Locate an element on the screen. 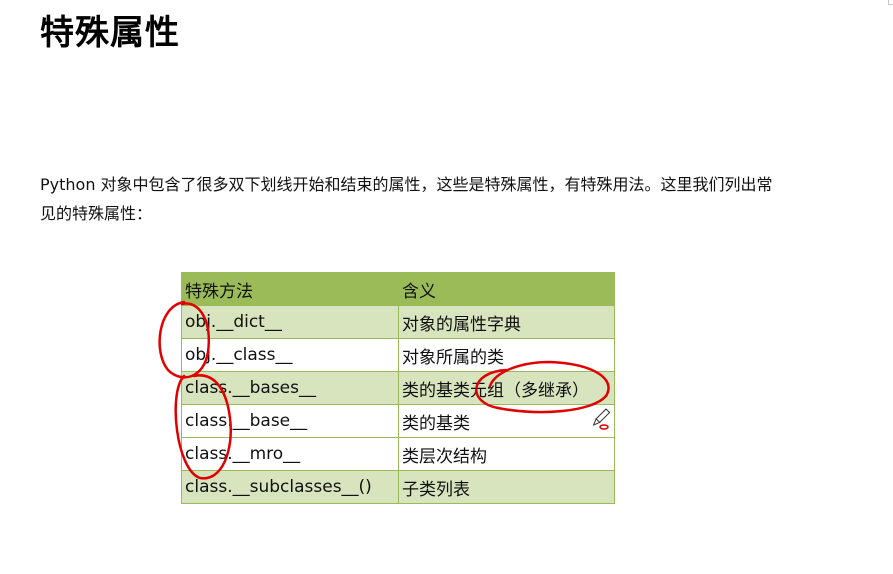 The image size is (893, 574). meaning-cell: 子类列表 is located at coordinates (506, 487).